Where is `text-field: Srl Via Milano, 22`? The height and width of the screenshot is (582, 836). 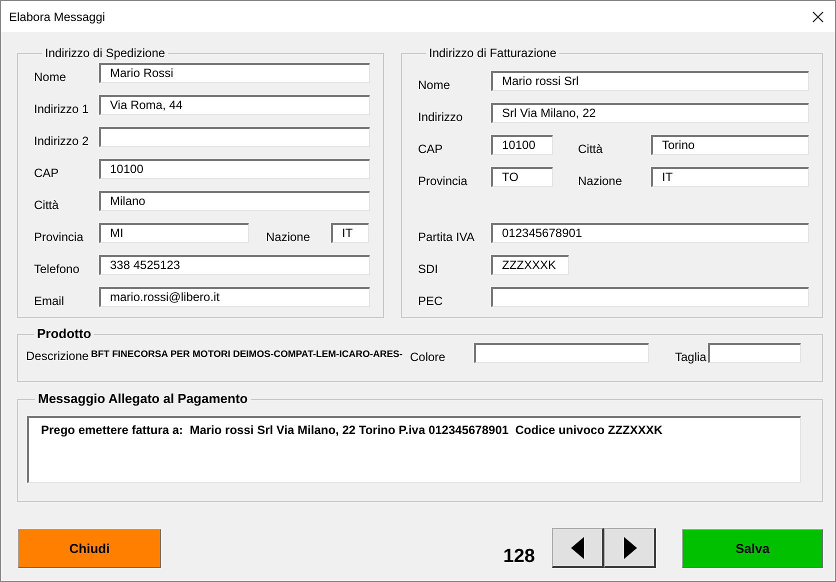
text-field: Srl Via Milano, 22 is located at coordinates (650, 113).